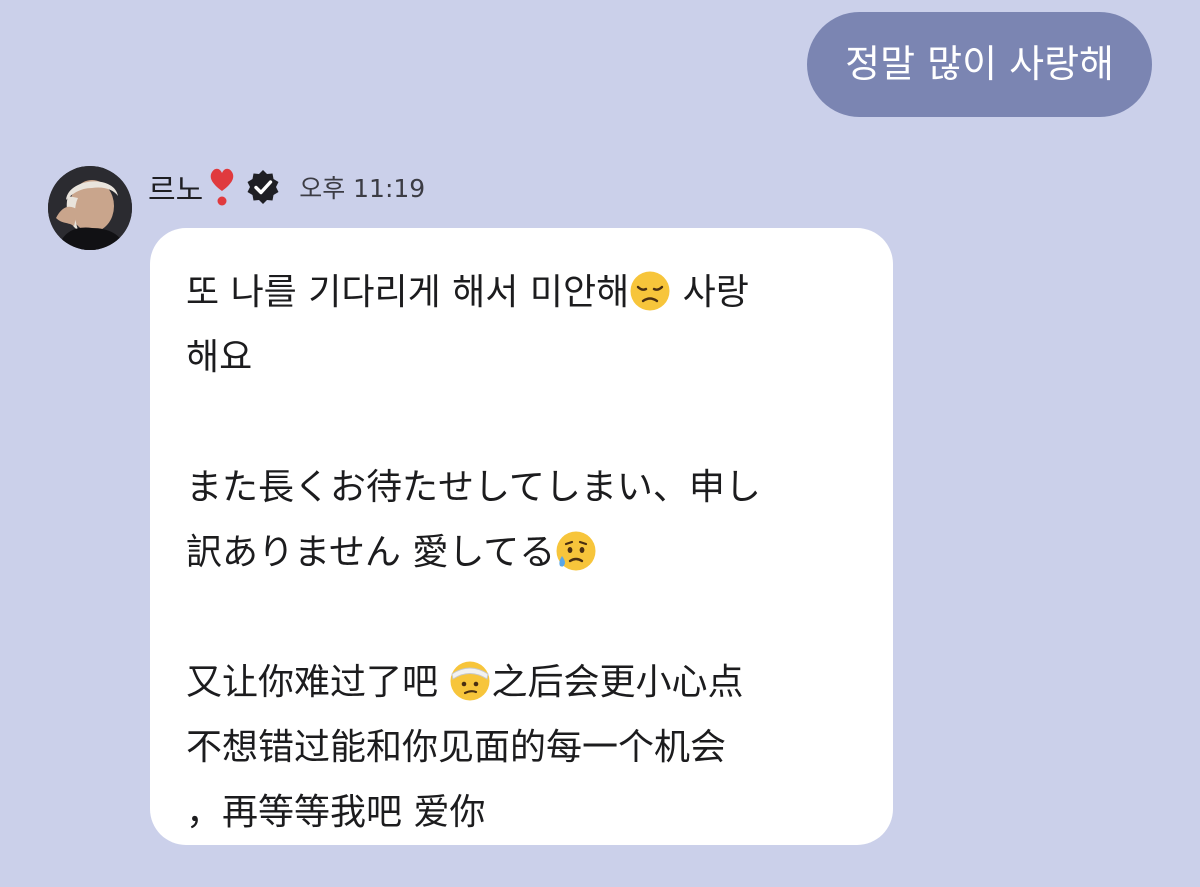  What do you see at coordinates (470, 681) in the screenshot?
I see `bandaged-face-icon` at bounding box center [470, 681].